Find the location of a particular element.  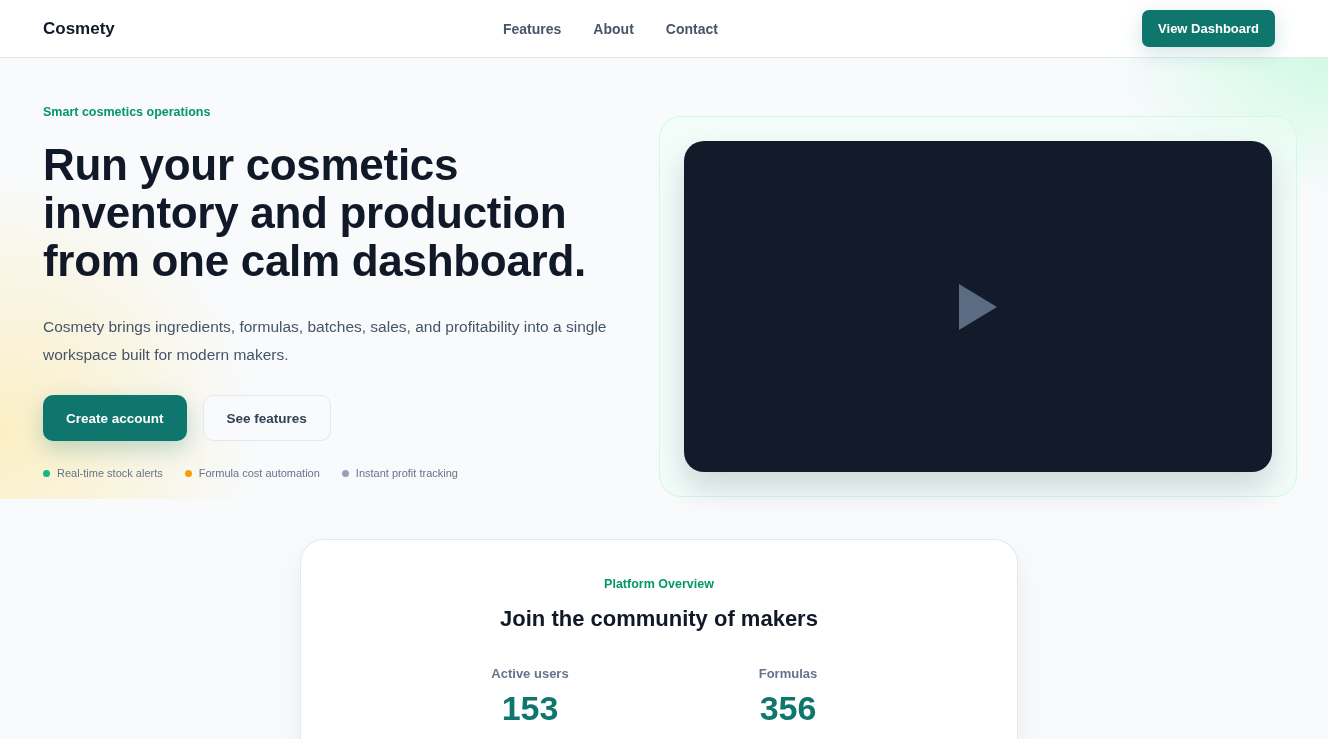

logo: Cosmety is located at coordinates (79, 28).